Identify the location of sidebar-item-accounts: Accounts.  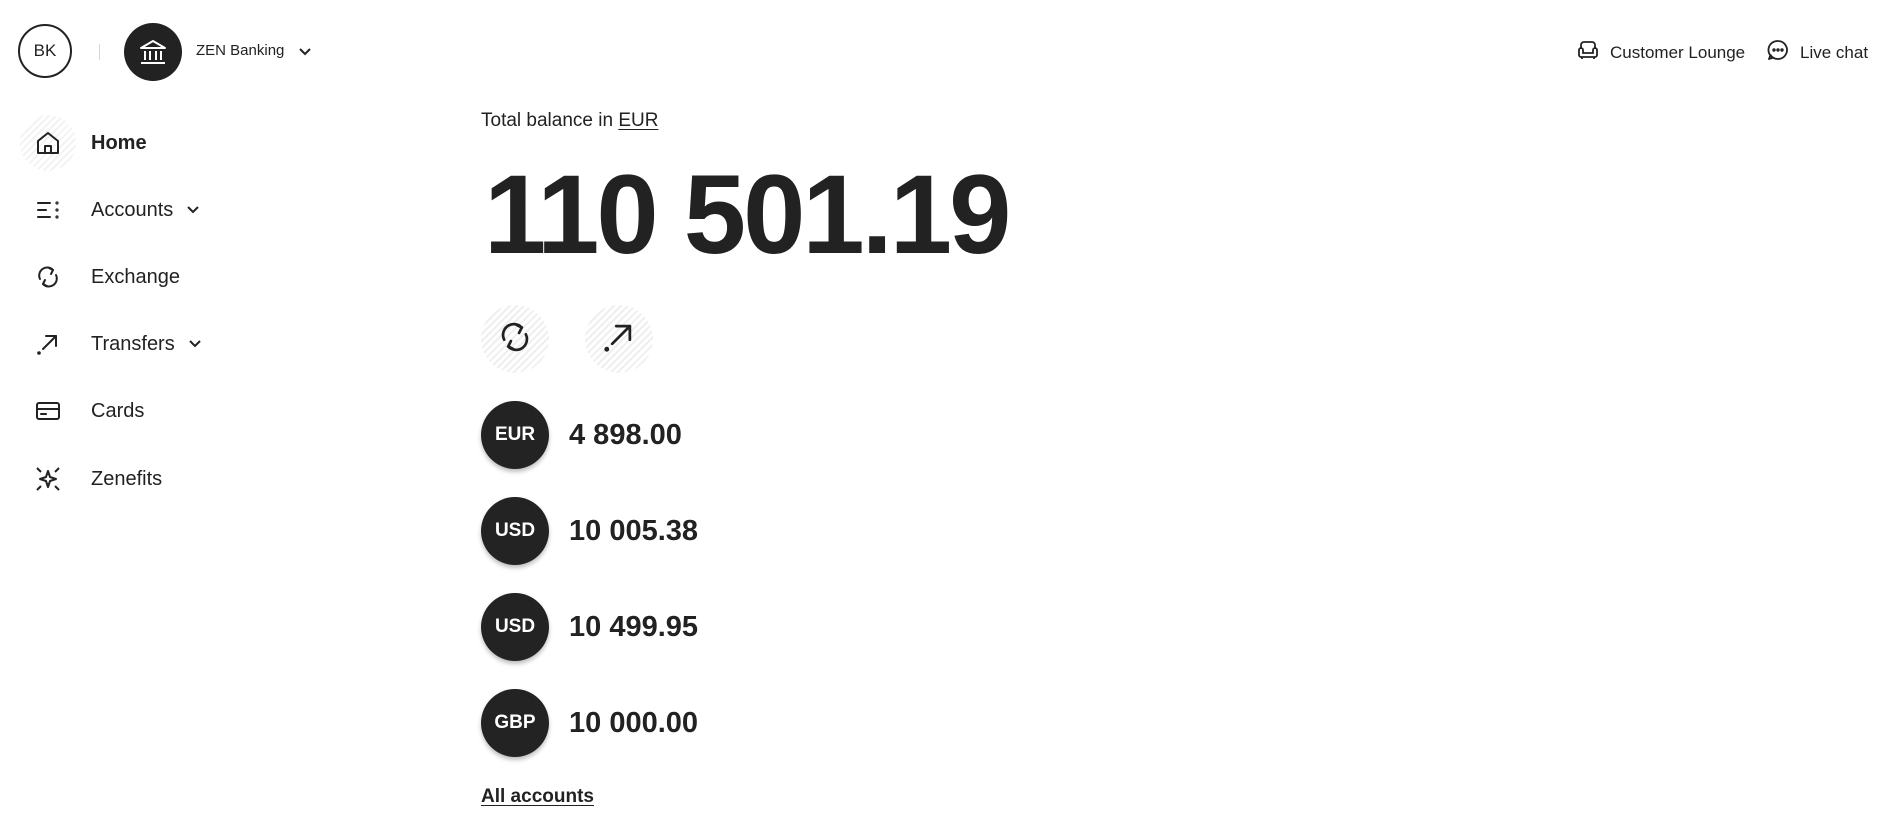
(110, 210).